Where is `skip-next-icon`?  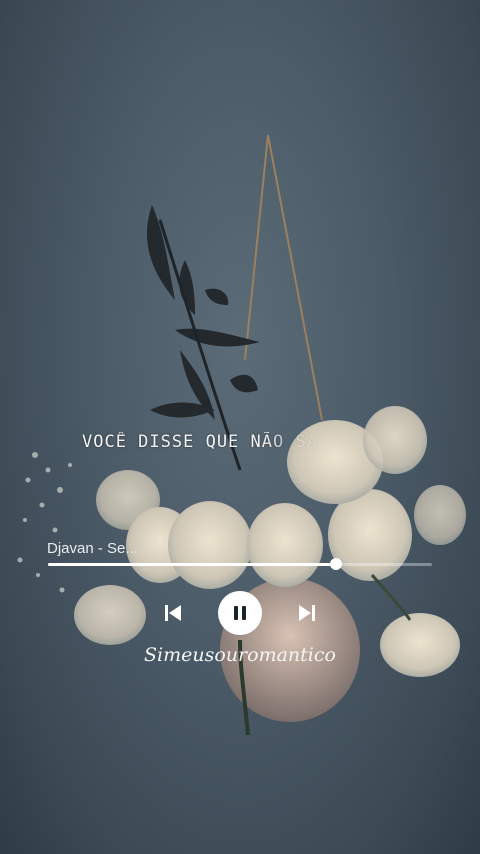
skip-next-icon is located at coordinates (307, 613).